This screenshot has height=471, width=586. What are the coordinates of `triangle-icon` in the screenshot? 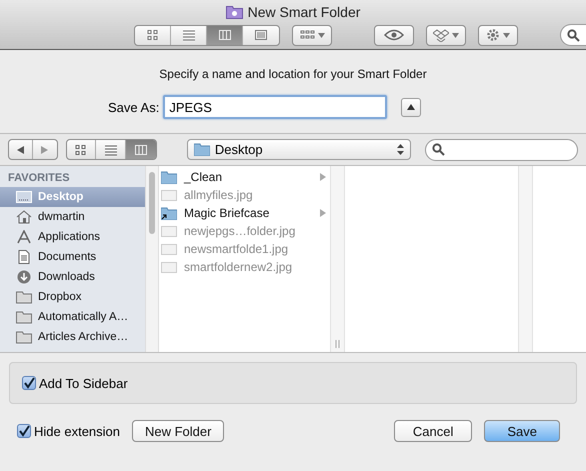 It's located at (411, 107).